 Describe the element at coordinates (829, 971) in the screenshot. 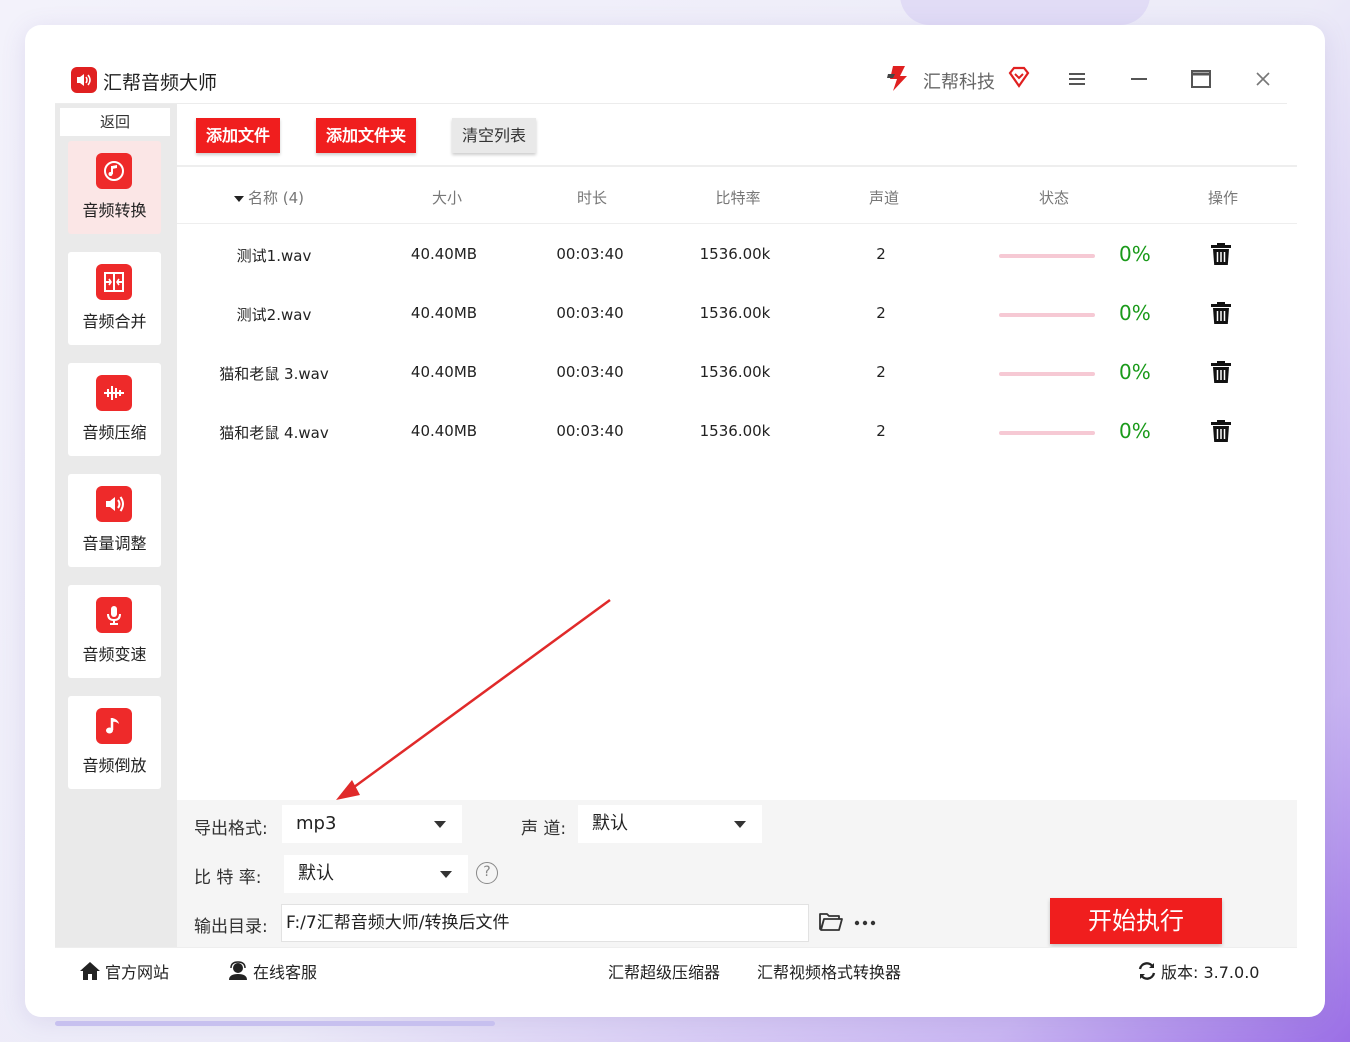

I see `video-converter-link: 汇帮视频格式转换器` at that location.